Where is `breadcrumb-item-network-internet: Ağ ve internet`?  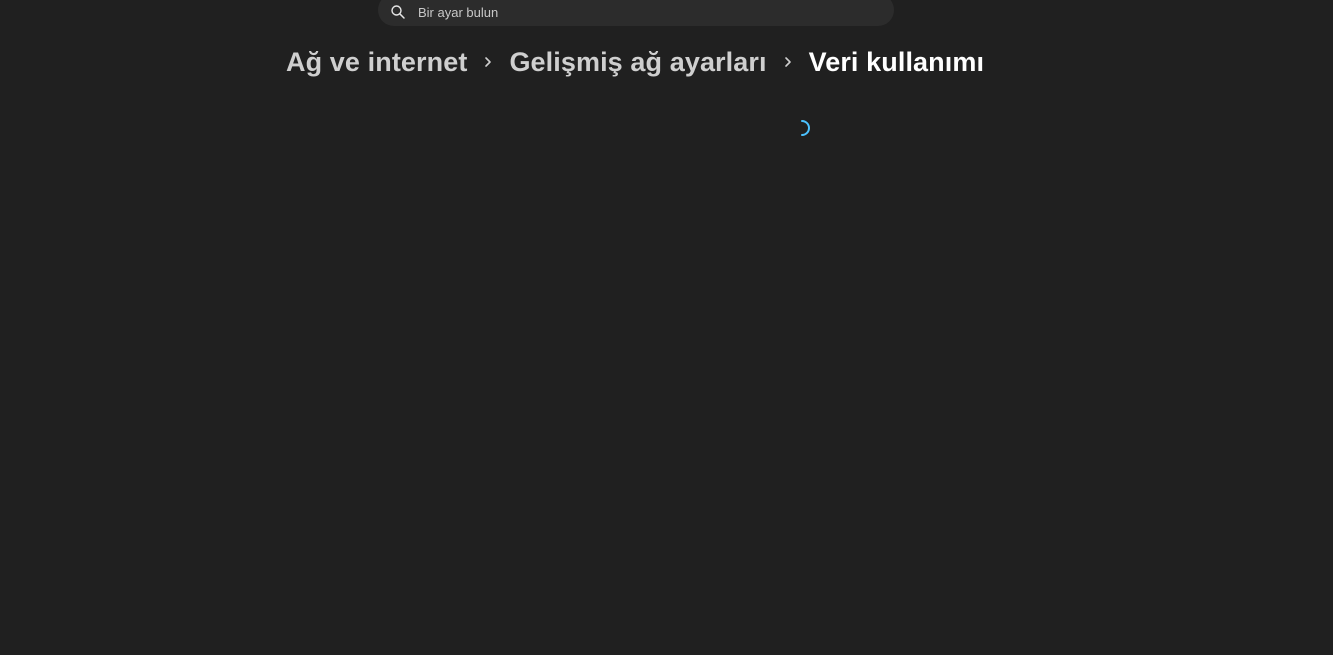
breadcrumb-item-network-internet: Ağ ve internet is located at coordinates (376, 62).